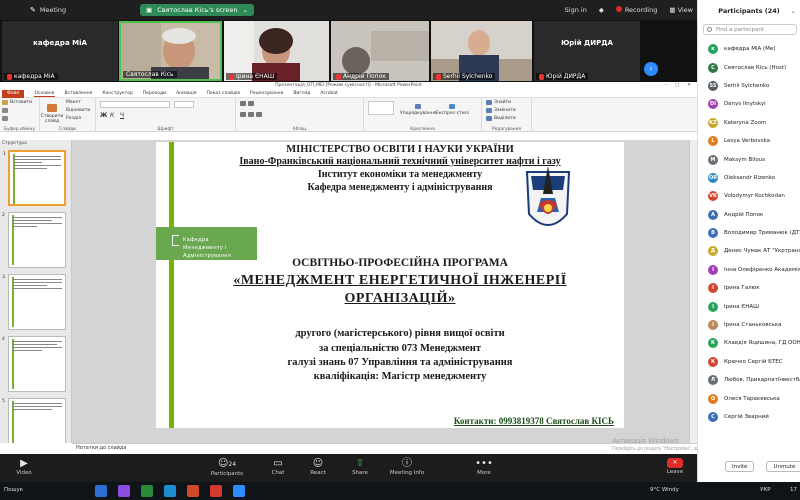  I want to click on font-size-select, so click(184, 104).